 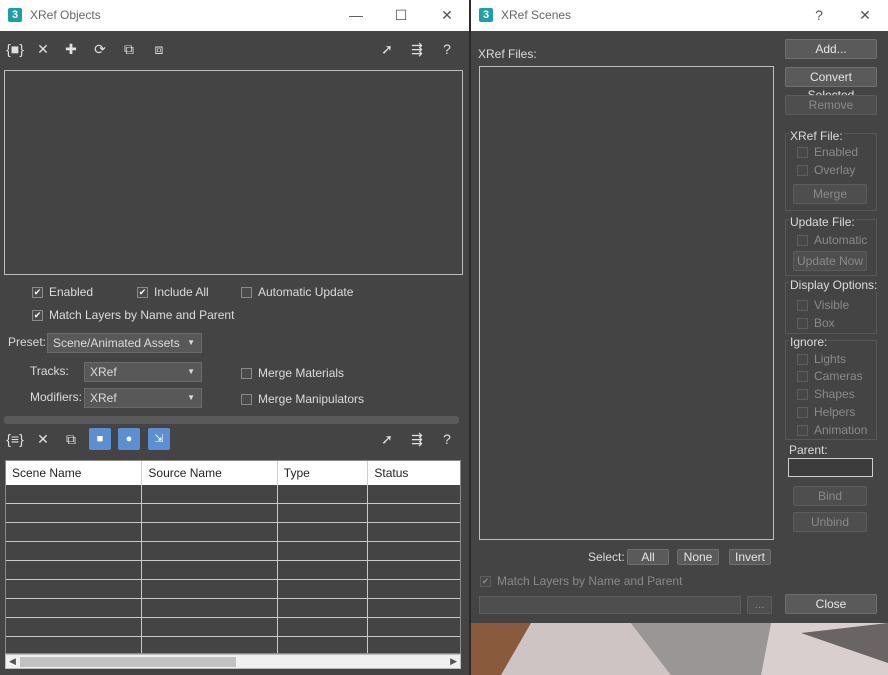 What do you see at coordinates (809, 342) in the screenshot?
I see `ignore-group-label: Ignore:` at bounding box center [809, 342].